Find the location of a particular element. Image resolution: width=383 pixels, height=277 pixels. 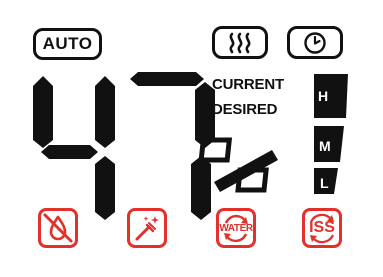

water-label: WATER is located at coordinates (236, 228).